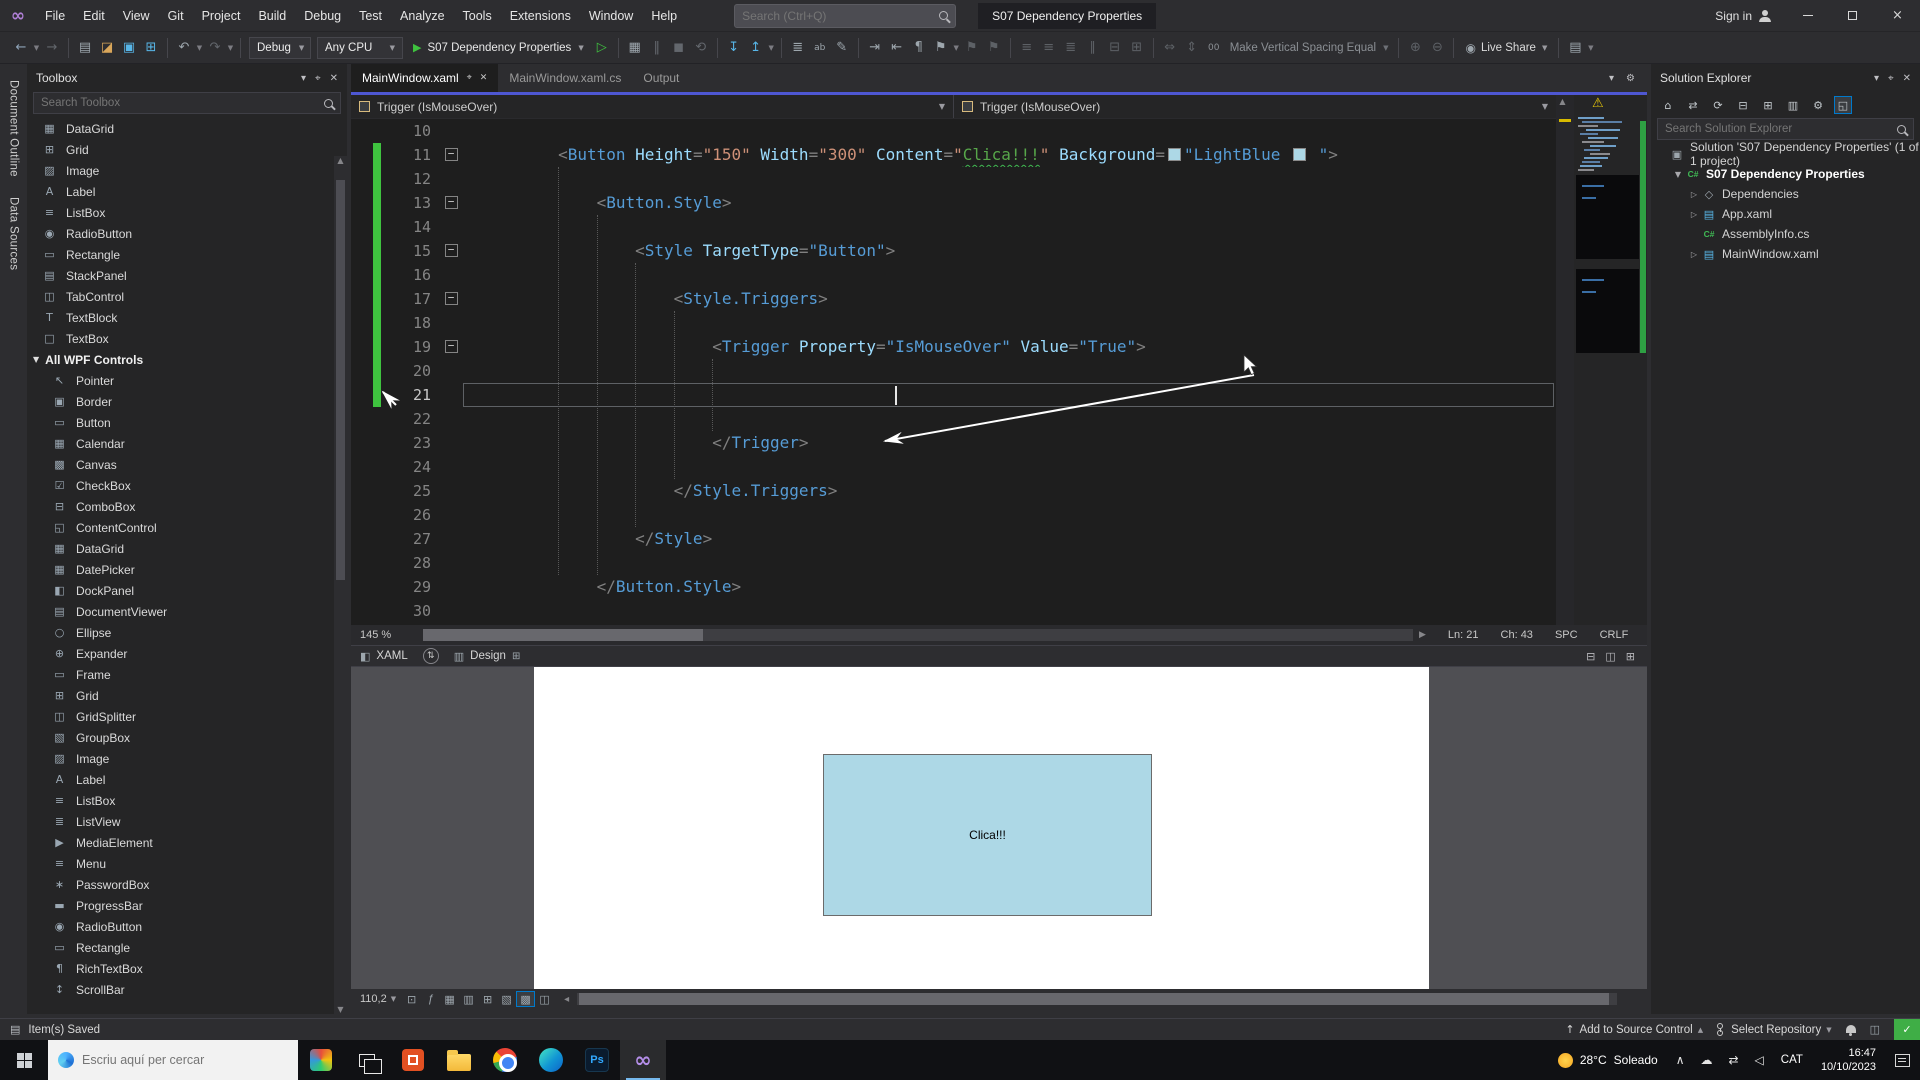 The width and height of the screenshot is (1920, 1080). I want to click on indent-icon: ⇥, so click(875, 48).